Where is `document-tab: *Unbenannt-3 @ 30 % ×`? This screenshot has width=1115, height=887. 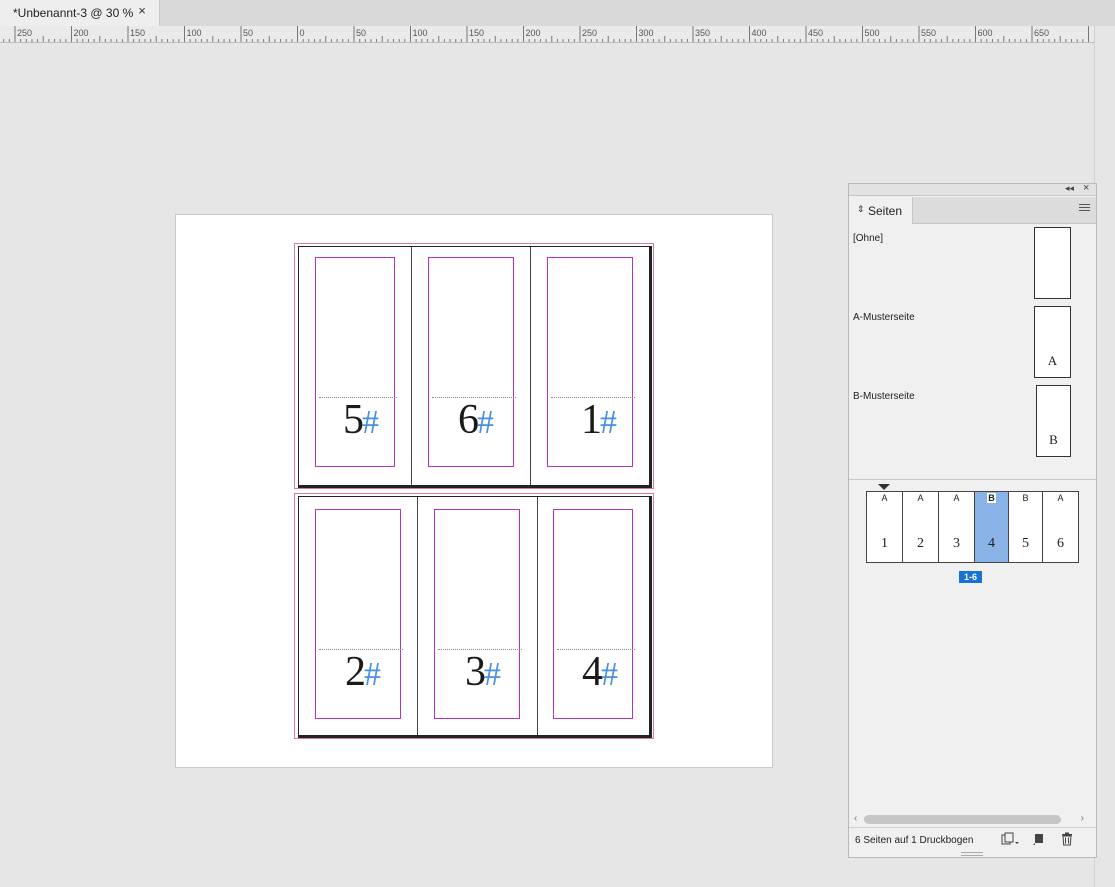 document-tab: *Unbenannt-3 @ 30 % × is located at coordinates (80, 13).